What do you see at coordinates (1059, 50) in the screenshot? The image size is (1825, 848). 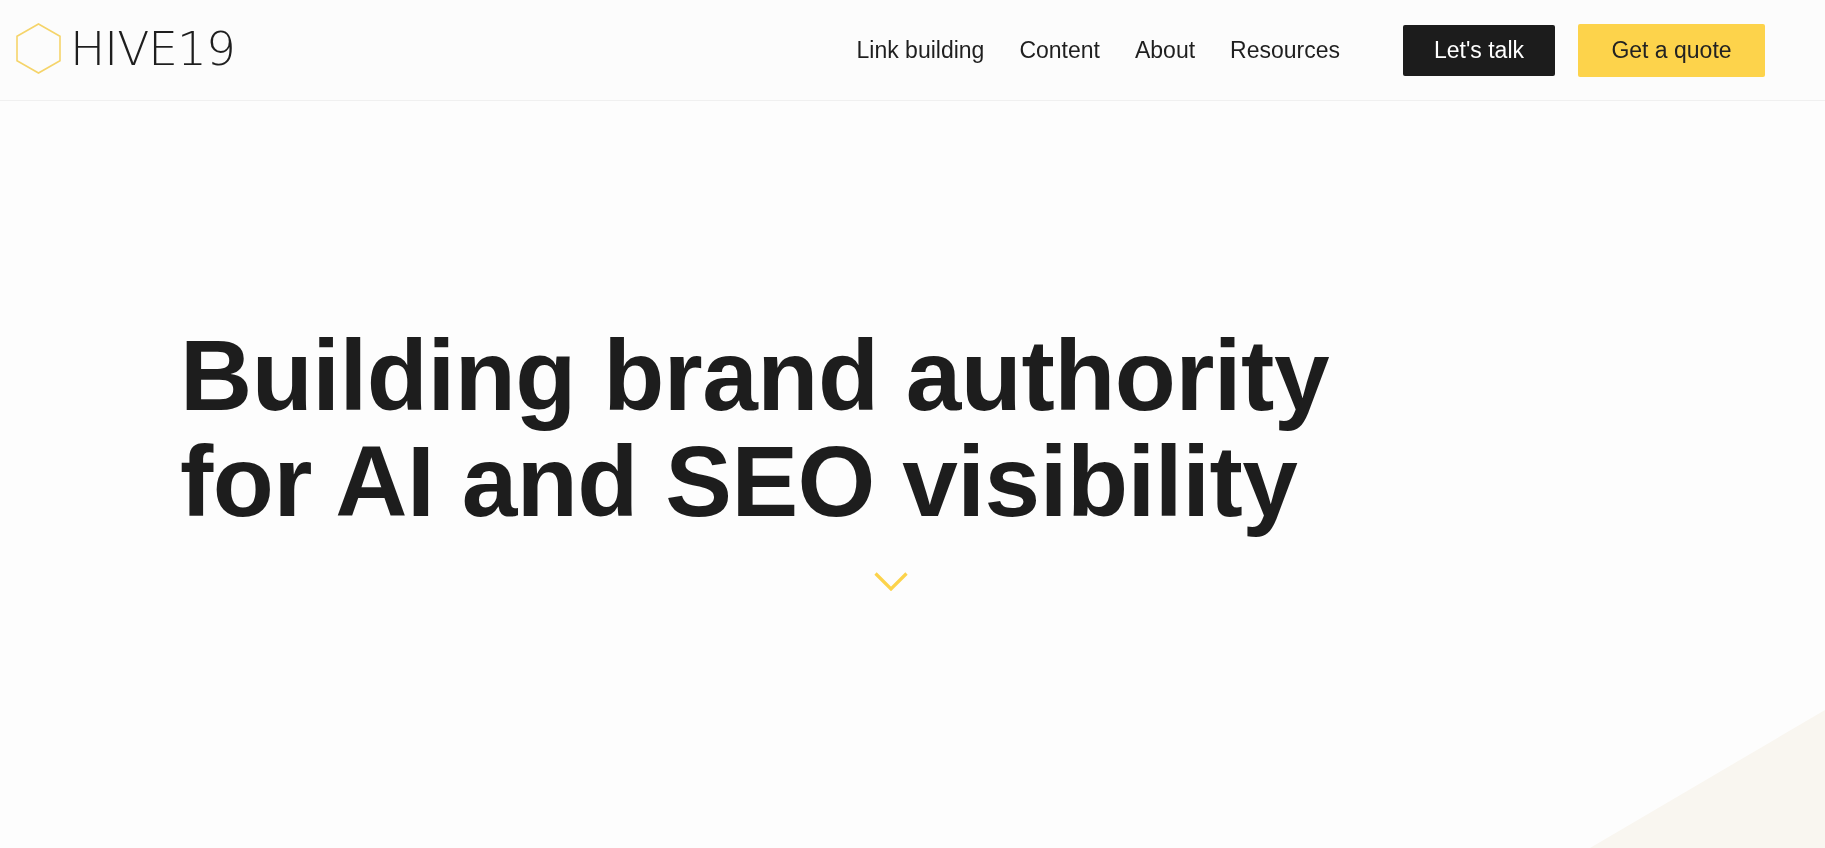 I see `nav-link: Content` at bounding box center [1059, 50].